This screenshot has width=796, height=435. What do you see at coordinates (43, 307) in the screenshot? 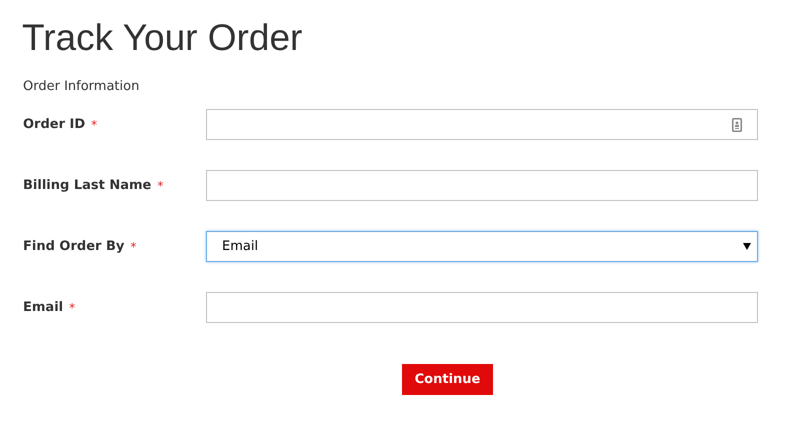
I see `field-label: Email` at bounding box center [43, 307].